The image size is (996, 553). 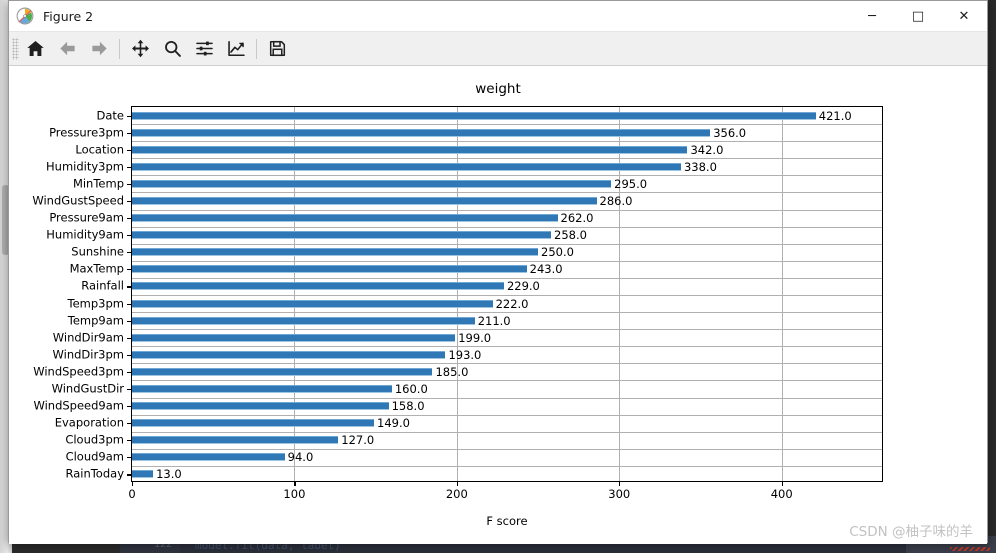 What do you see at coordinates (95, 302) in the screenshot?
I see `y-tick-label: Temp3pm` at bounding box center [95, 302].